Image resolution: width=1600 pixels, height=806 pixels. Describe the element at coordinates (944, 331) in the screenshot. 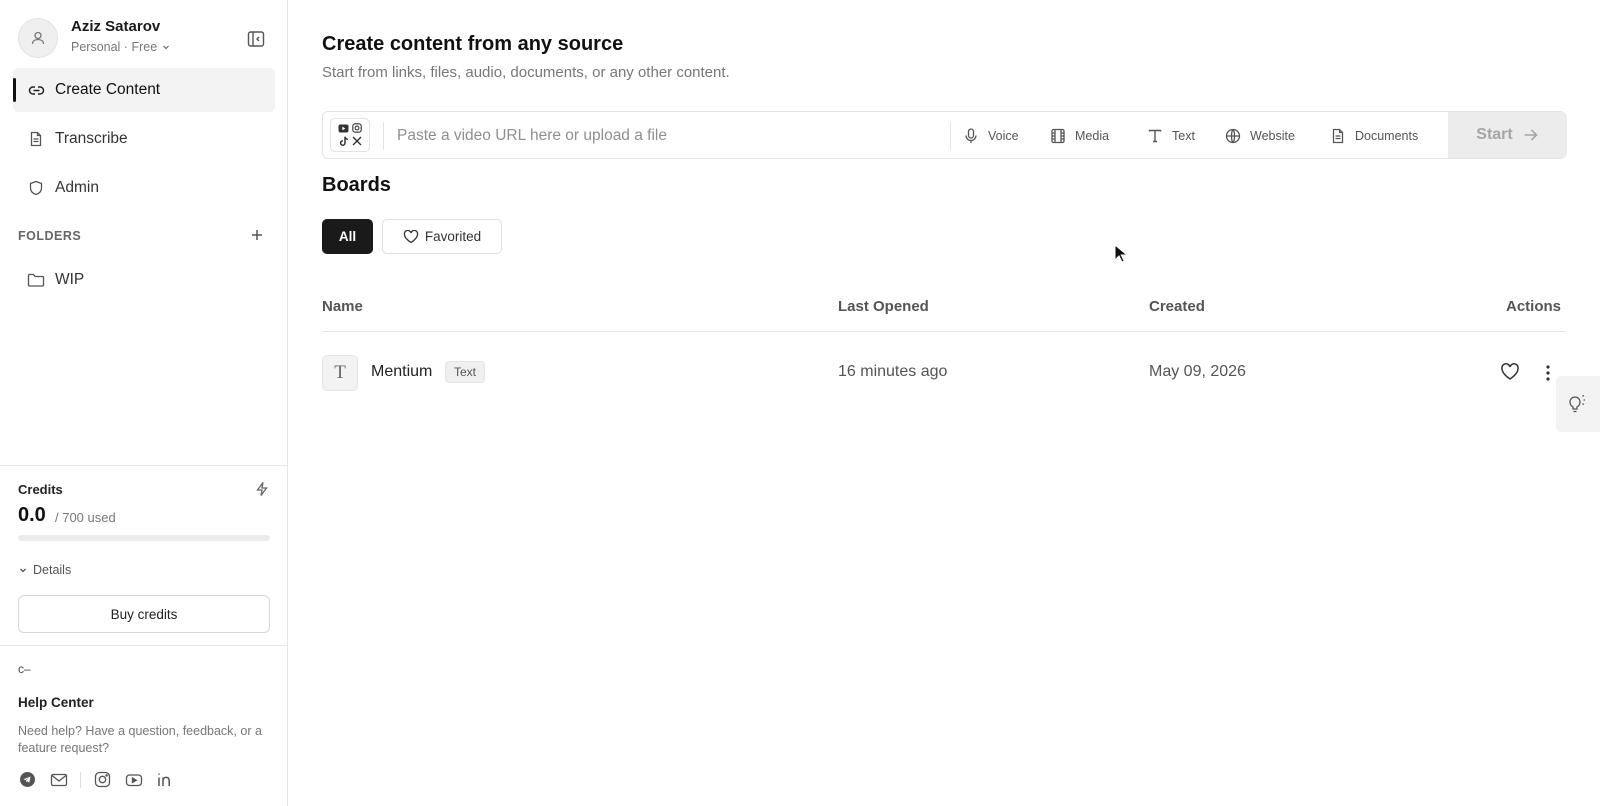

I see `table-header-divider` at that location.